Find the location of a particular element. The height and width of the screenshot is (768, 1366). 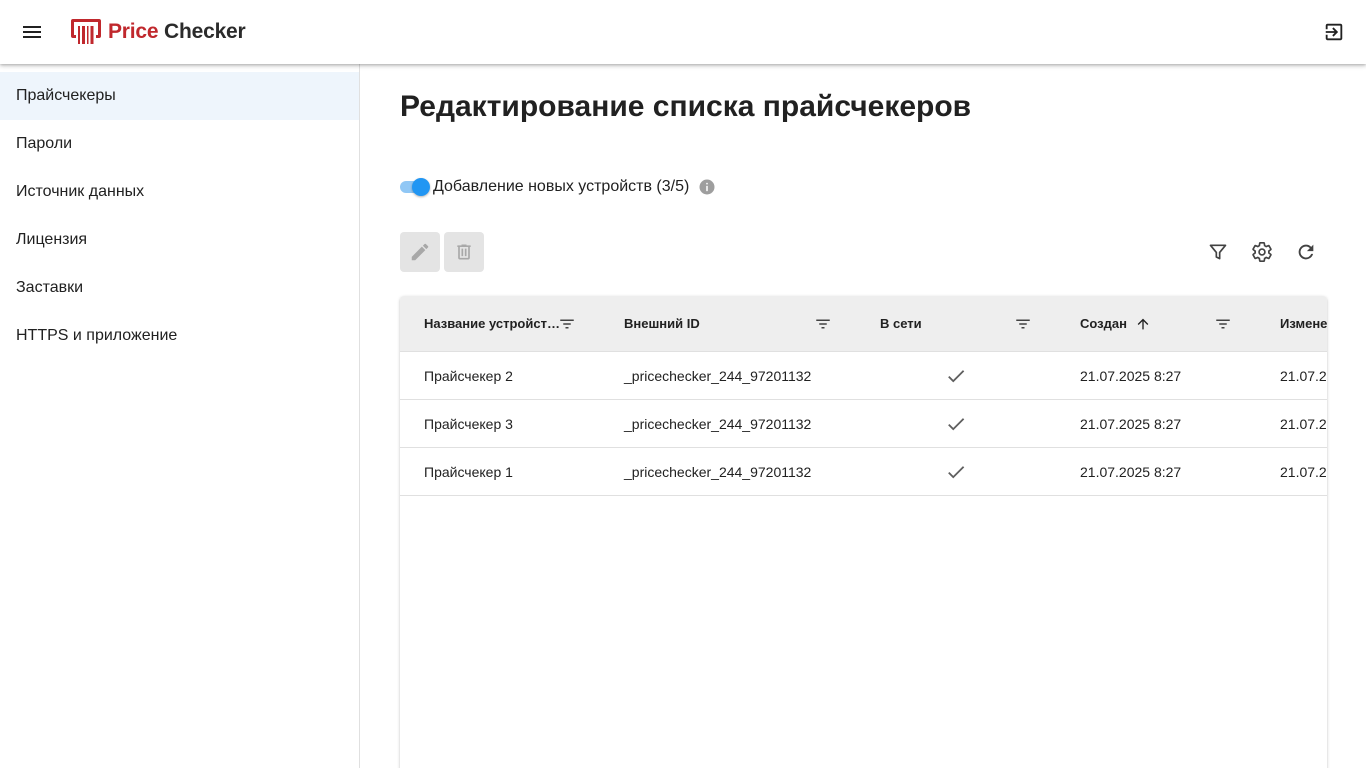

pencil-icon is located at coordinates (420, 252).